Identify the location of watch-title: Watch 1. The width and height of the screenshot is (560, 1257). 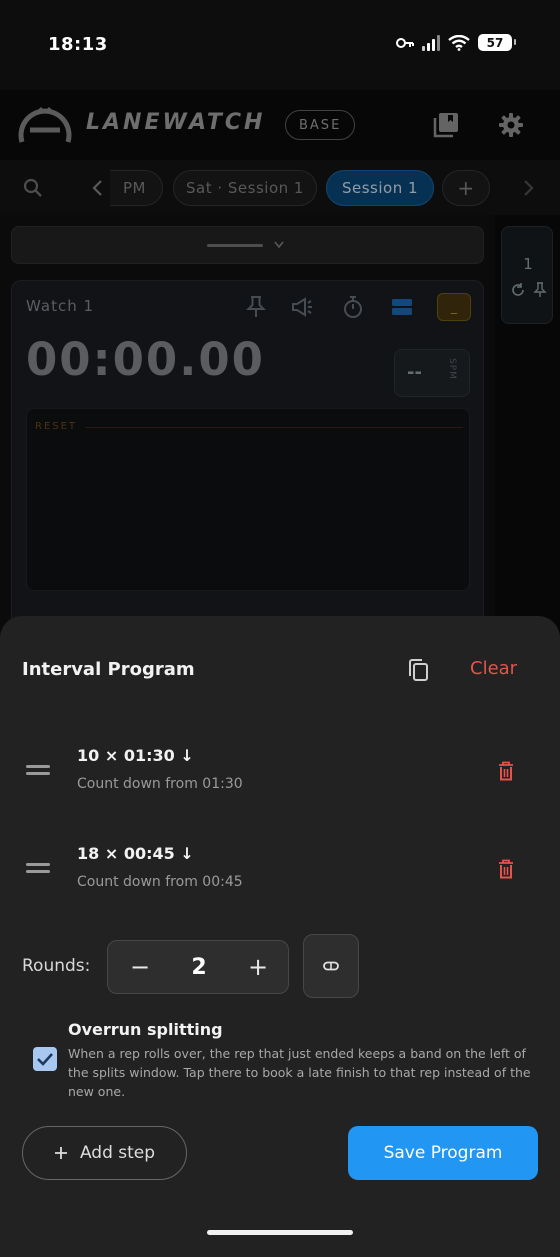
(60, 306).